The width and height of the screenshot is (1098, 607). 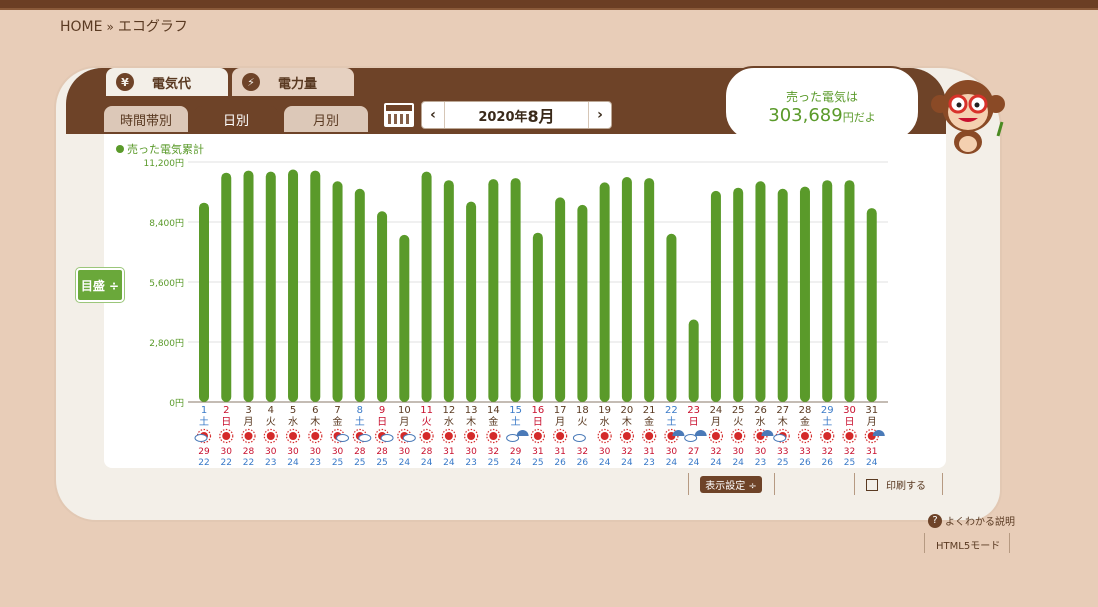 I want to click on x-tick-label: 26, so click(x=760, y=410).